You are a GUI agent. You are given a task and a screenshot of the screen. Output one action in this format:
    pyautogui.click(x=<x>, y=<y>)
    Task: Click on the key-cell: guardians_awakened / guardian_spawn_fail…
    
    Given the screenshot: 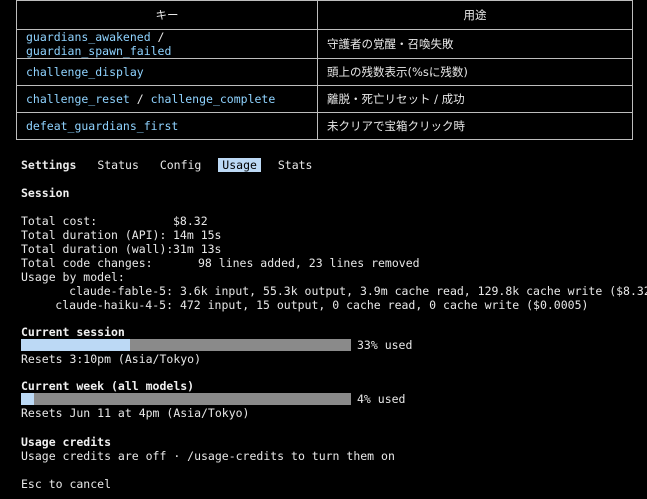 What is the action you would take?
    pyautogui.click(x=167, y=44)
    